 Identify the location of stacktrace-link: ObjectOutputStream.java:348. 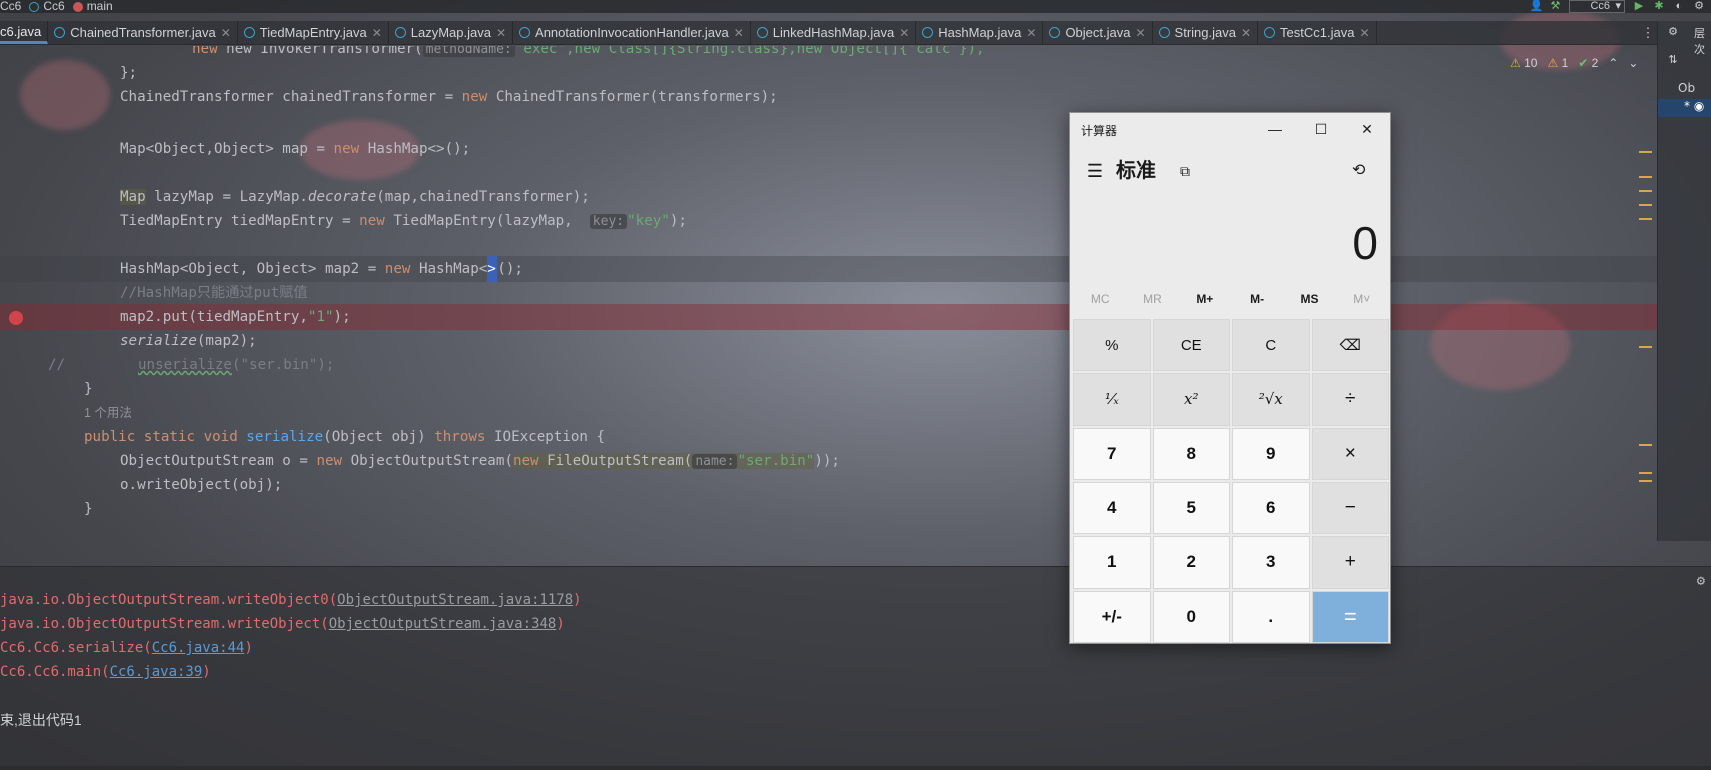
(443, 624).